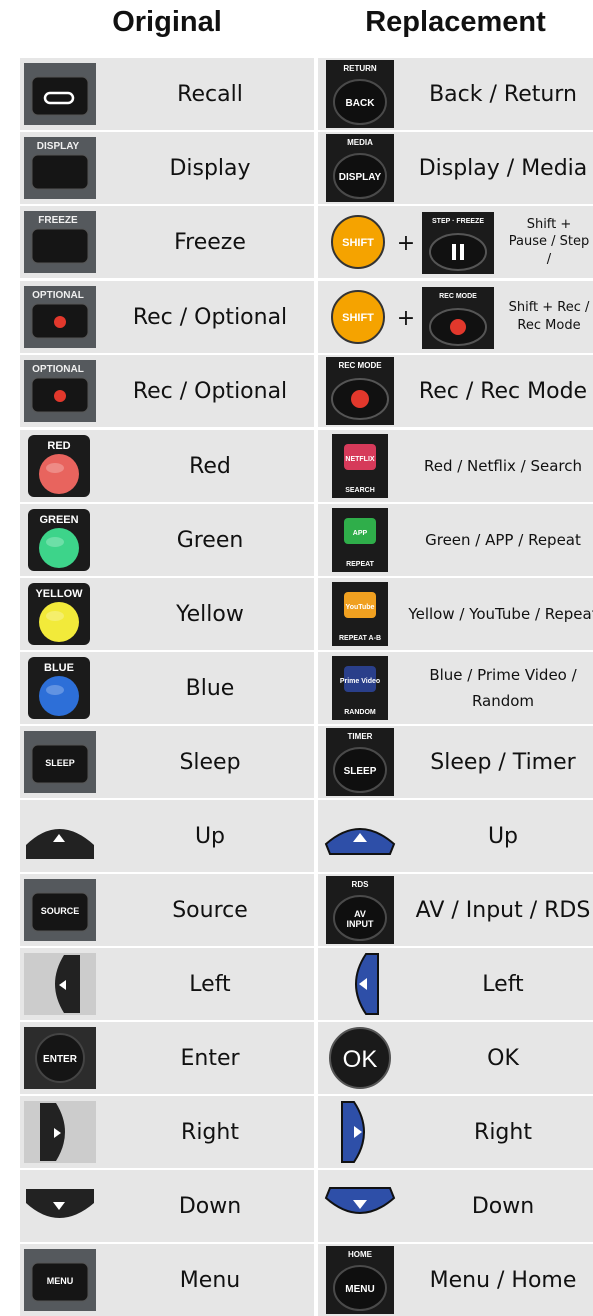 Image resolution: width=593 pixels, height=1316 pixels. Describe the element at coordinates (360, 533) in the screenshot. I see `svg-text: APP` at that location.